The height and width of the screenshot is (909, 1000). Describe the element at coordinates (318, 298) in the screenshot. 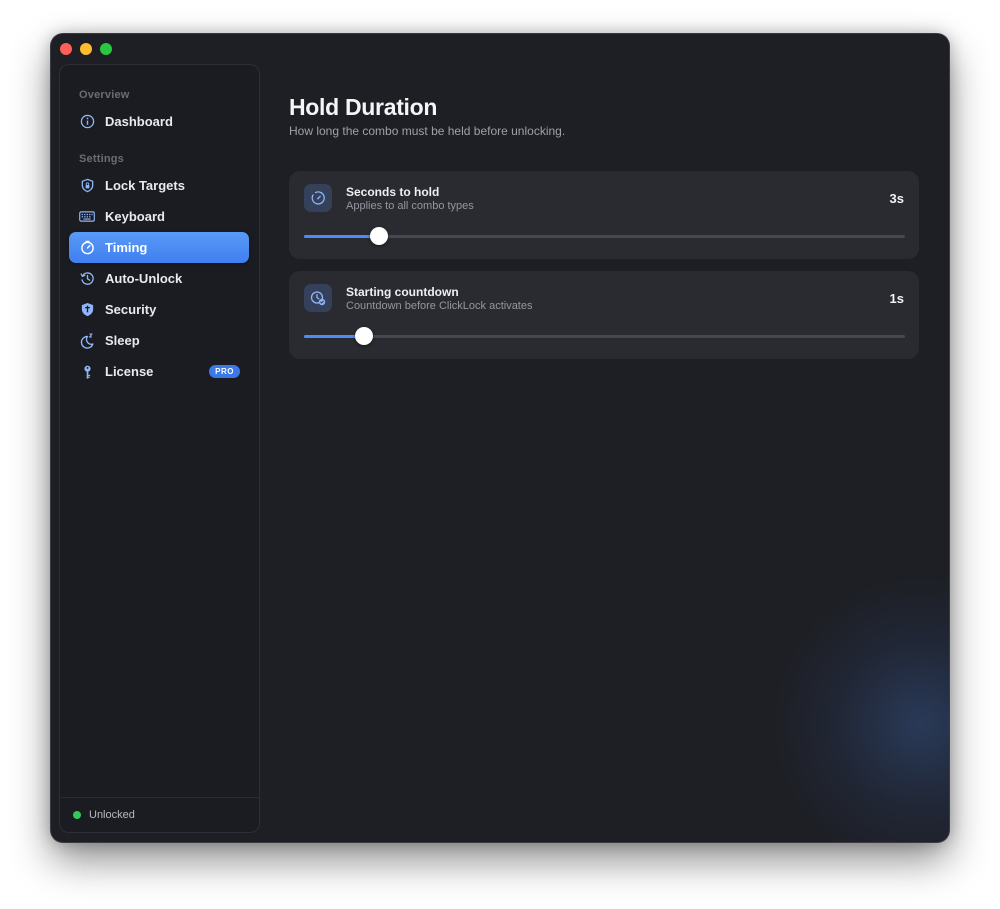

I see `clock-badge-icon` at that location.